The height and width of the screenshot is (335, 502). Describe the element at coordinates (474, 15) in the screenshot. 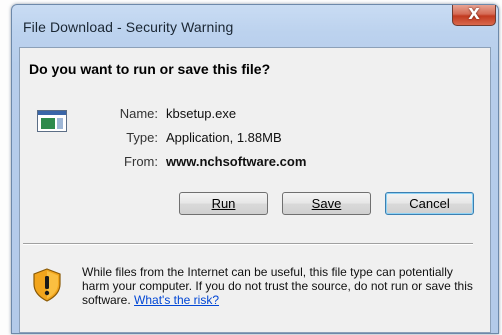

I see `close-button: X` at that location.